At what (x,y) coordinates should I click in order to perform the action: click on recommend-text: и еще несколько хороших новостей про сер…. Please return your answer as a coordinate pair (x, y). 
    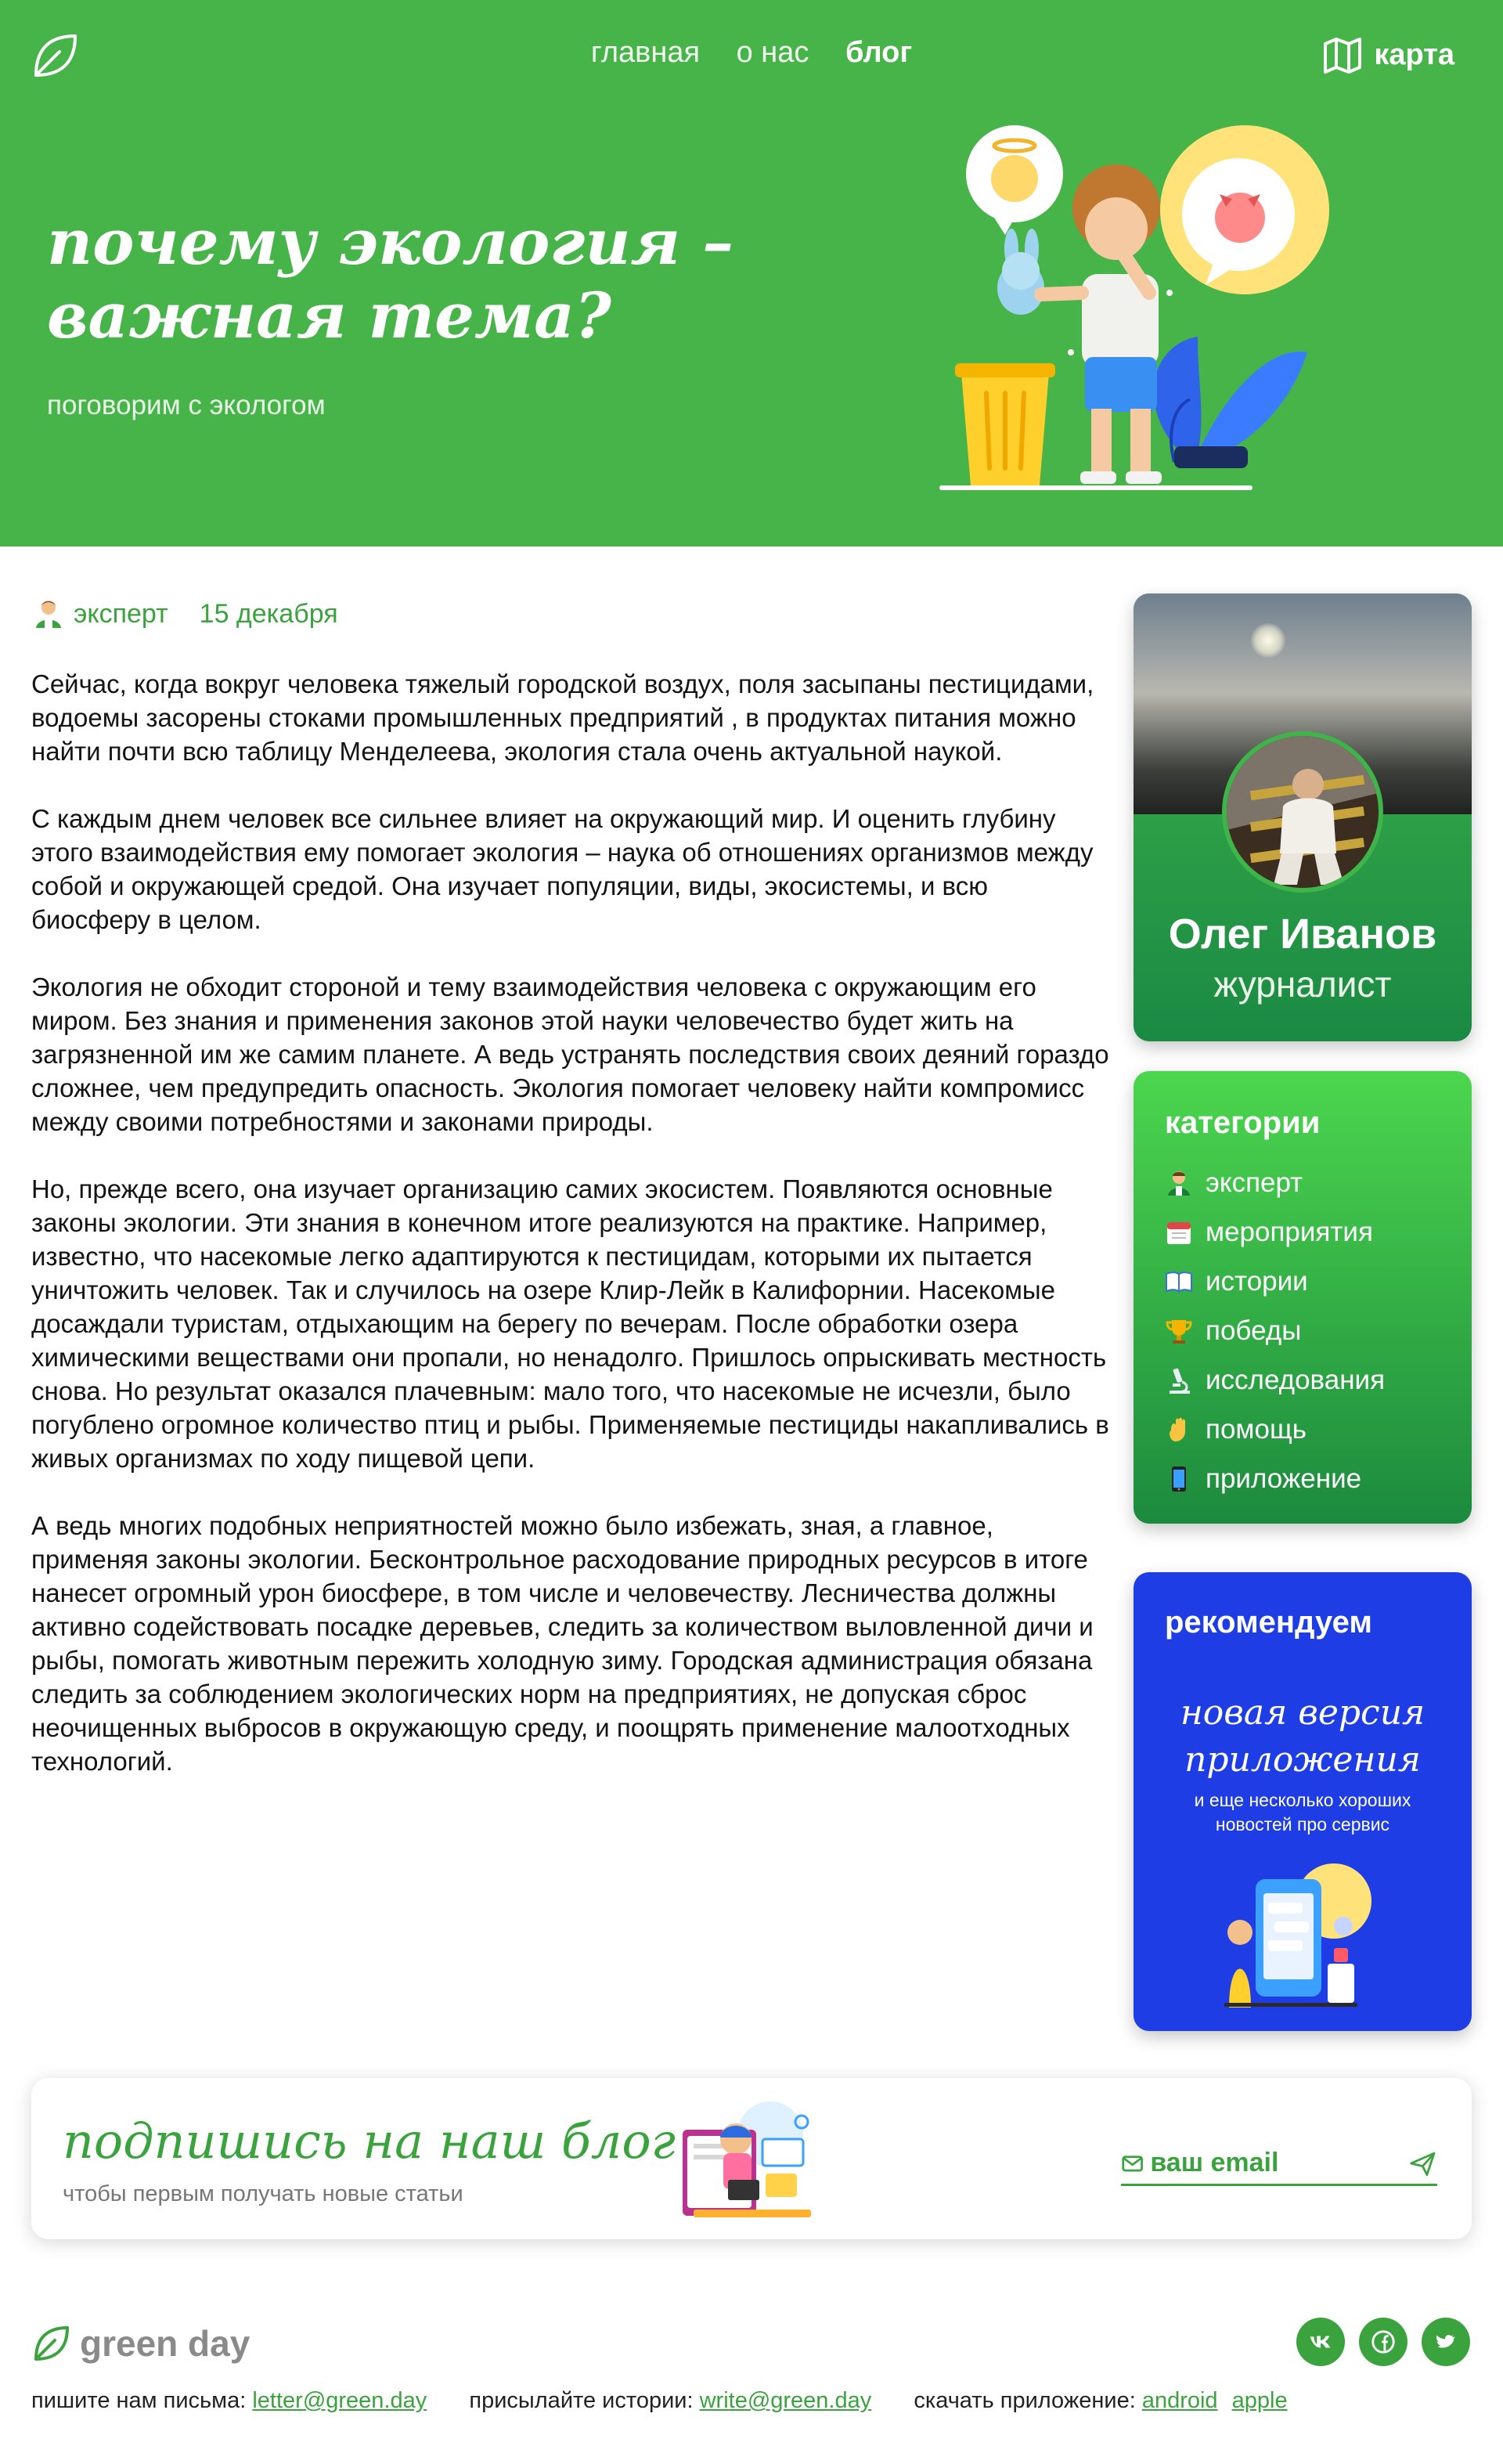
    Looking at the image, I should click on (1302, 1812).